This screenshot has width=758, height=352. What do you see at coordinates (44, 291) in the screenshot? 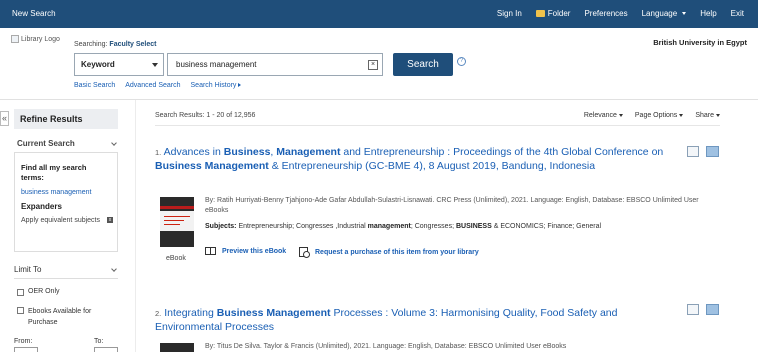
I see `oer-only-label: OER Only` at bounding box center [44, 291].